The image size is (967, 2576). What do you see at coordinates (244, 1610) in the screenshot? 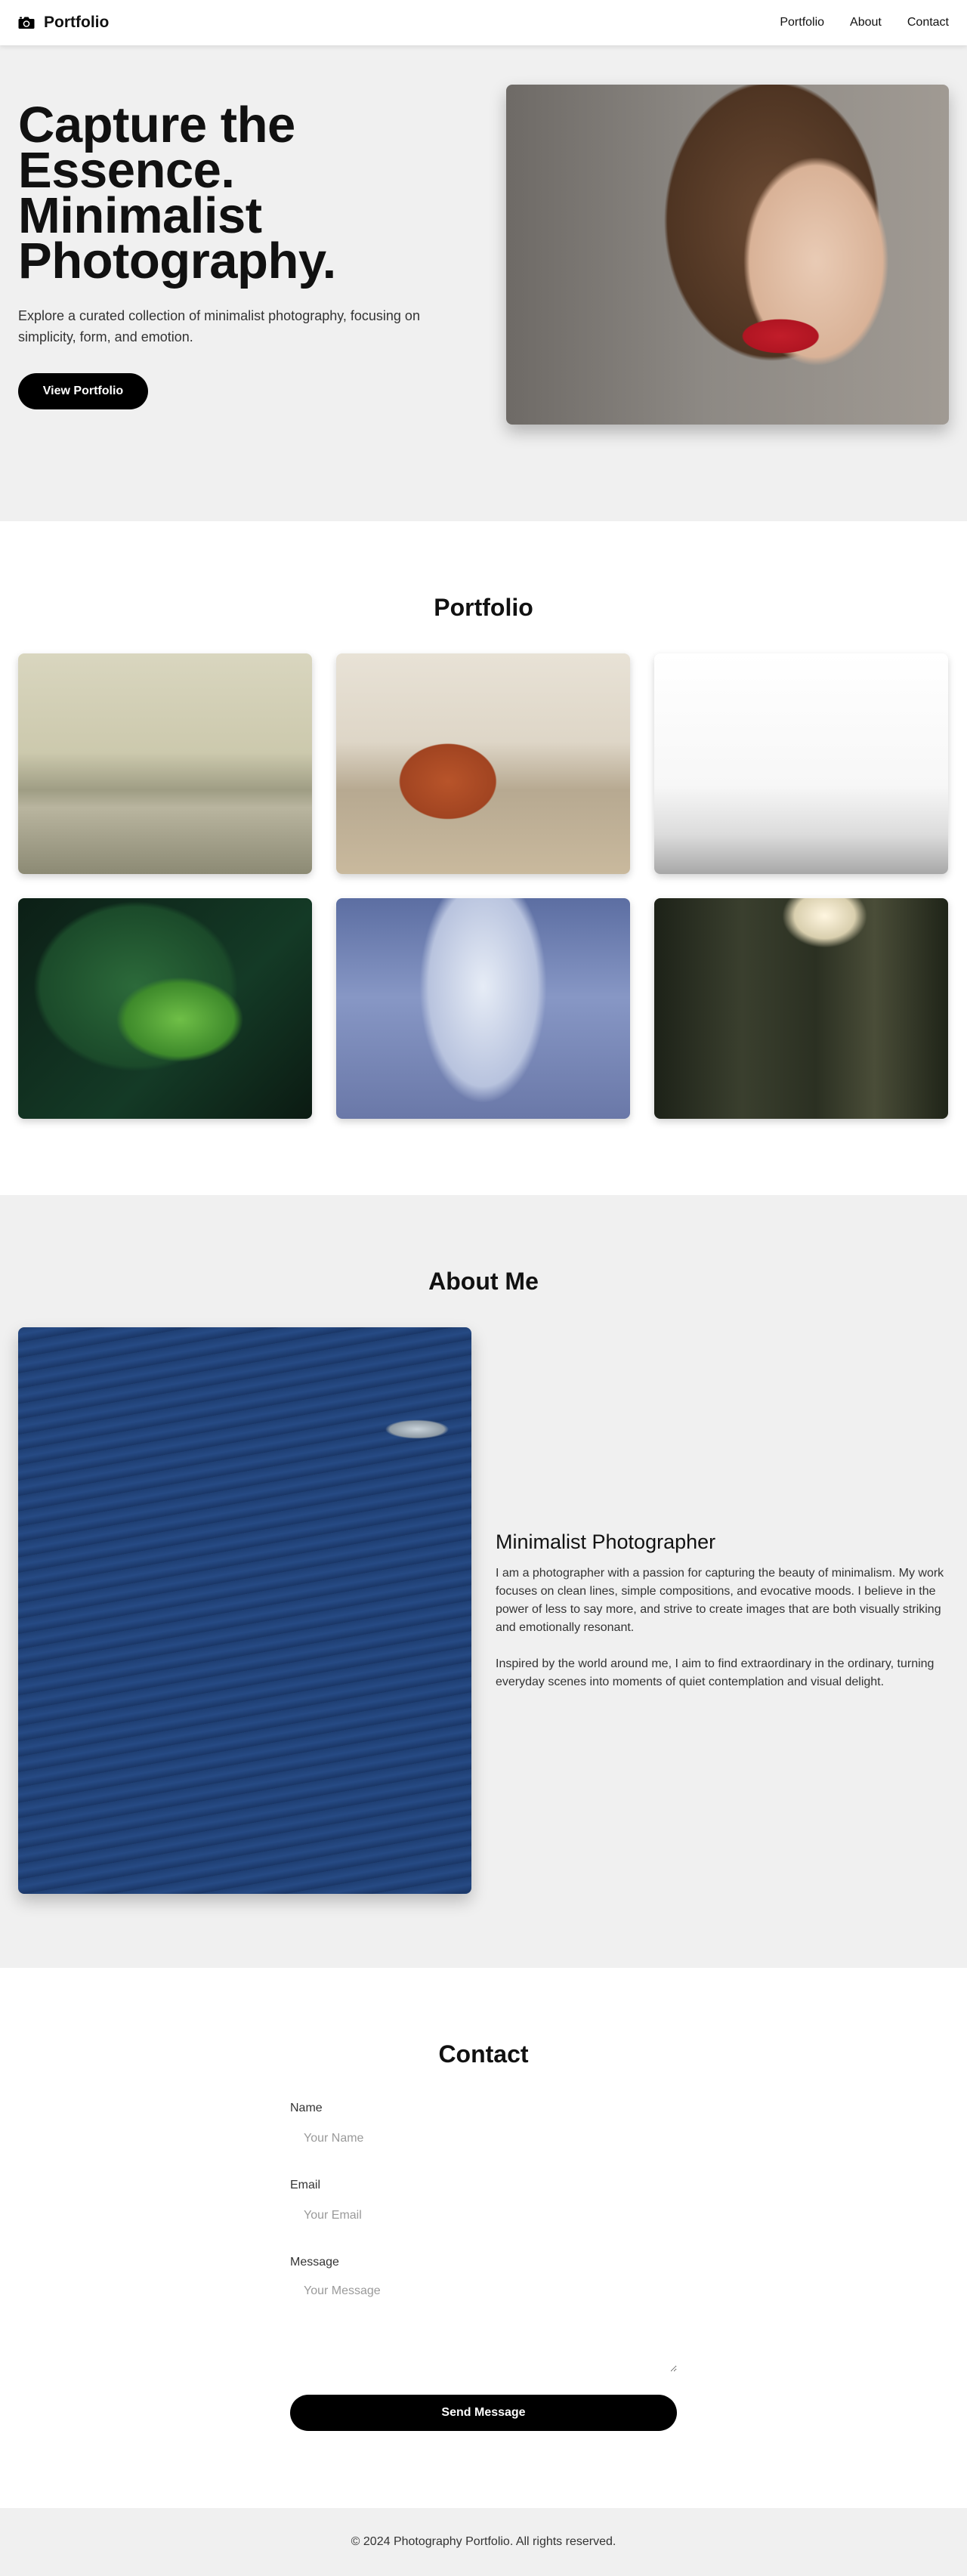
I see `ocean-bird-photo` at bounding box center [244, 1610].